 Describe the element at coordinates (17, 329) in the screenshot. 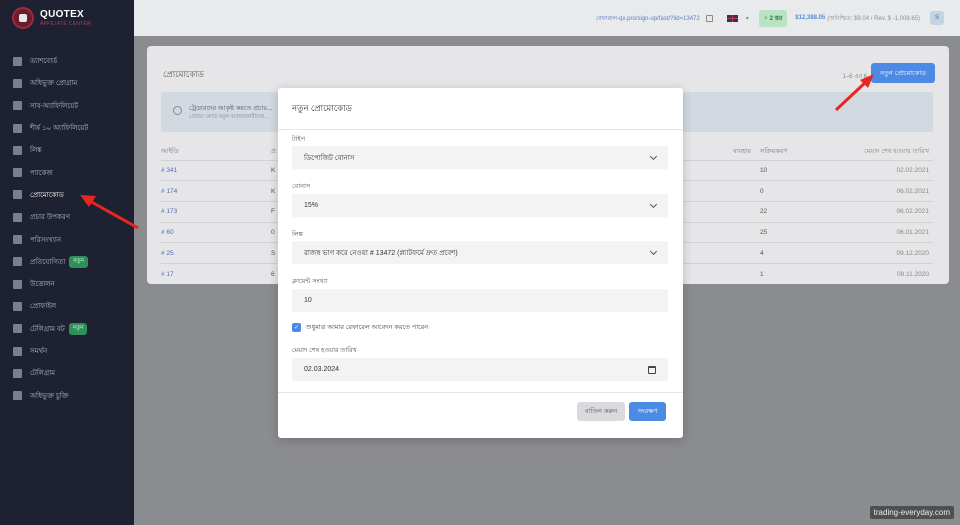

I see `bot-icon` at that location.